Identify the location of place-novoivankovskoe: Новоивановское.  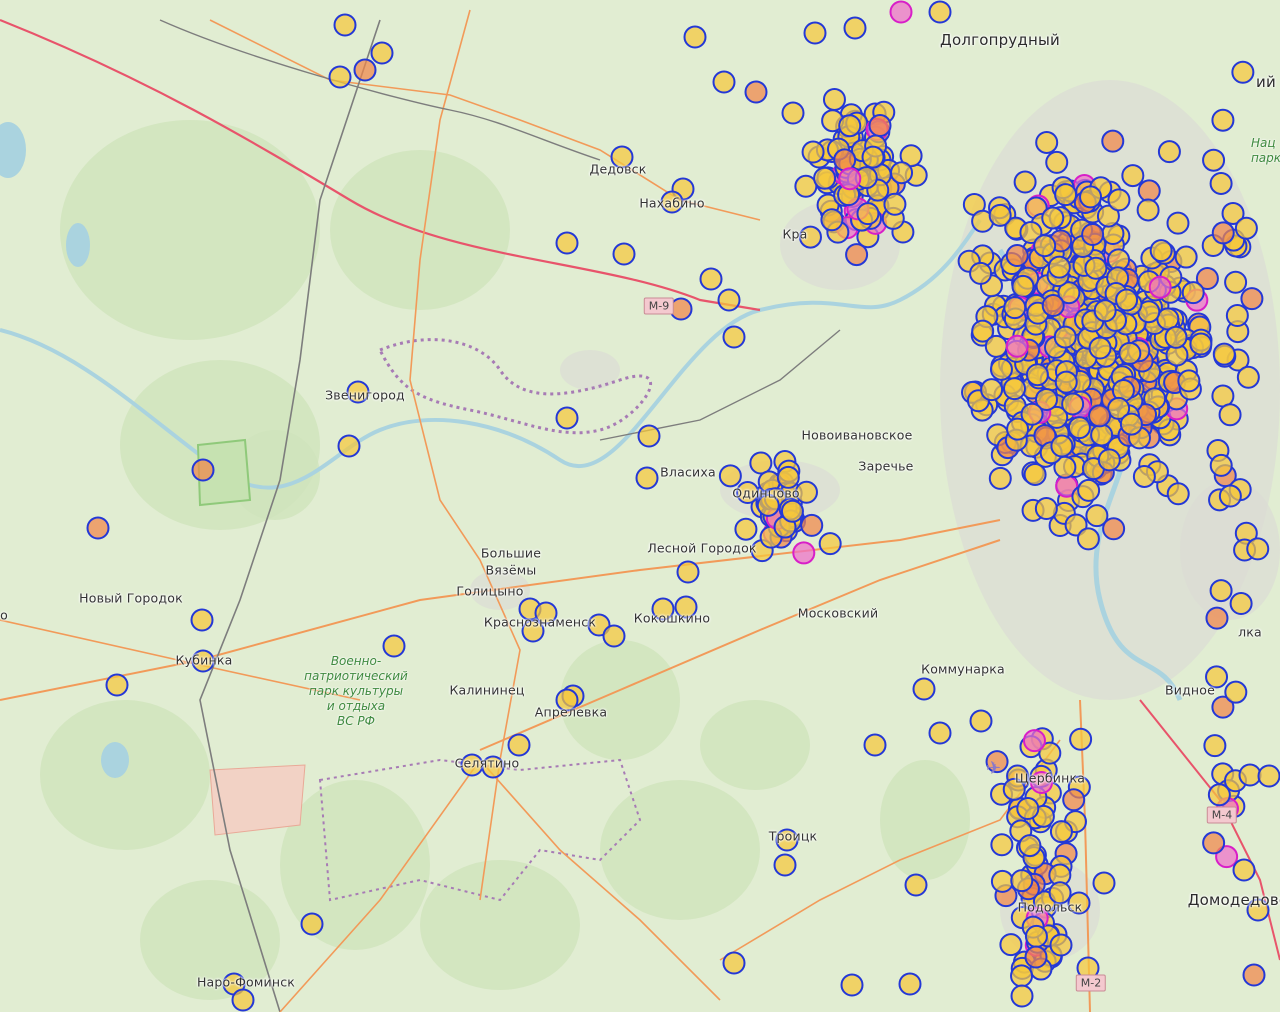
(857, 435).